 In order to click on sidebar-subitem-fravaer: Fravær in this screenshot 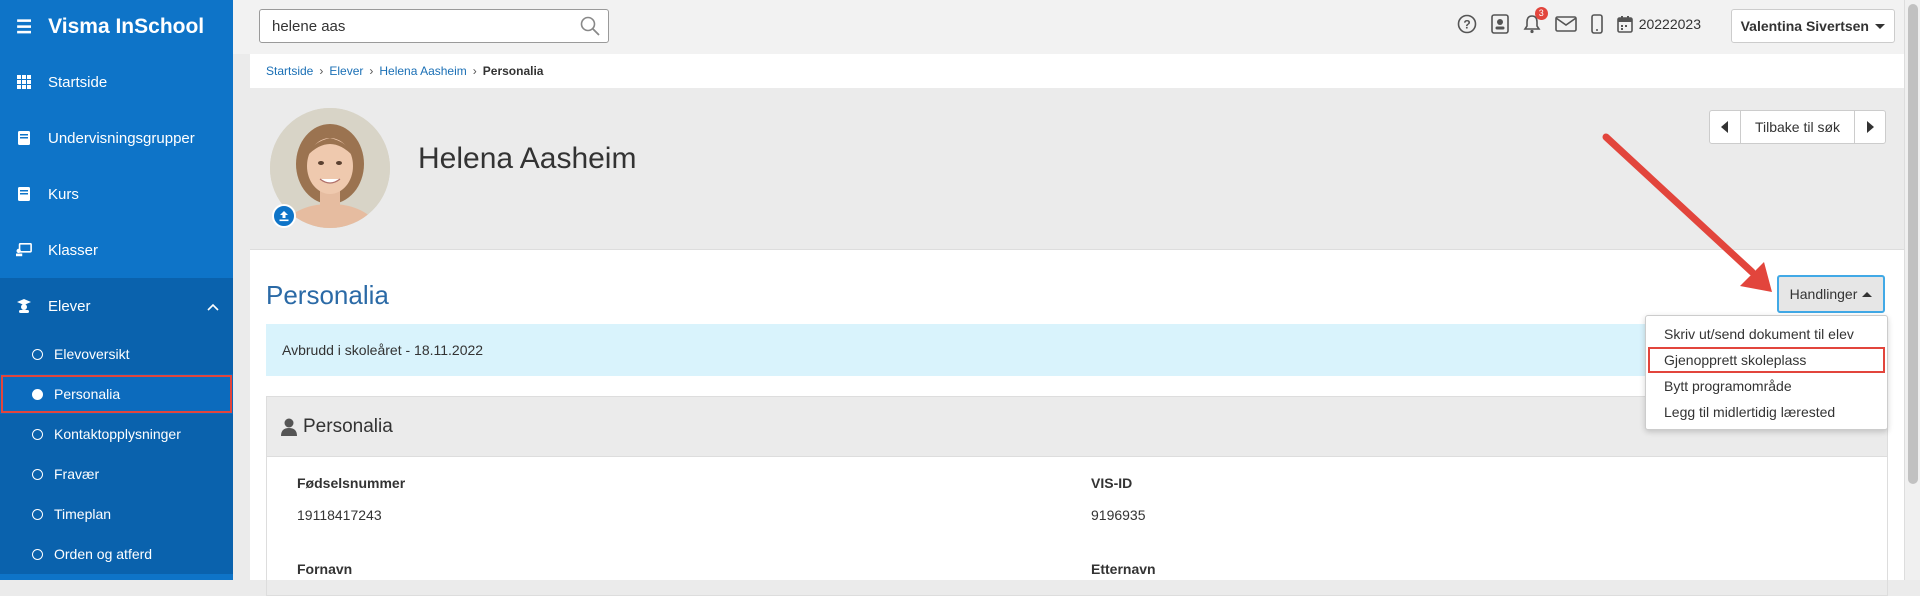, I will do `click(116, 474)`.